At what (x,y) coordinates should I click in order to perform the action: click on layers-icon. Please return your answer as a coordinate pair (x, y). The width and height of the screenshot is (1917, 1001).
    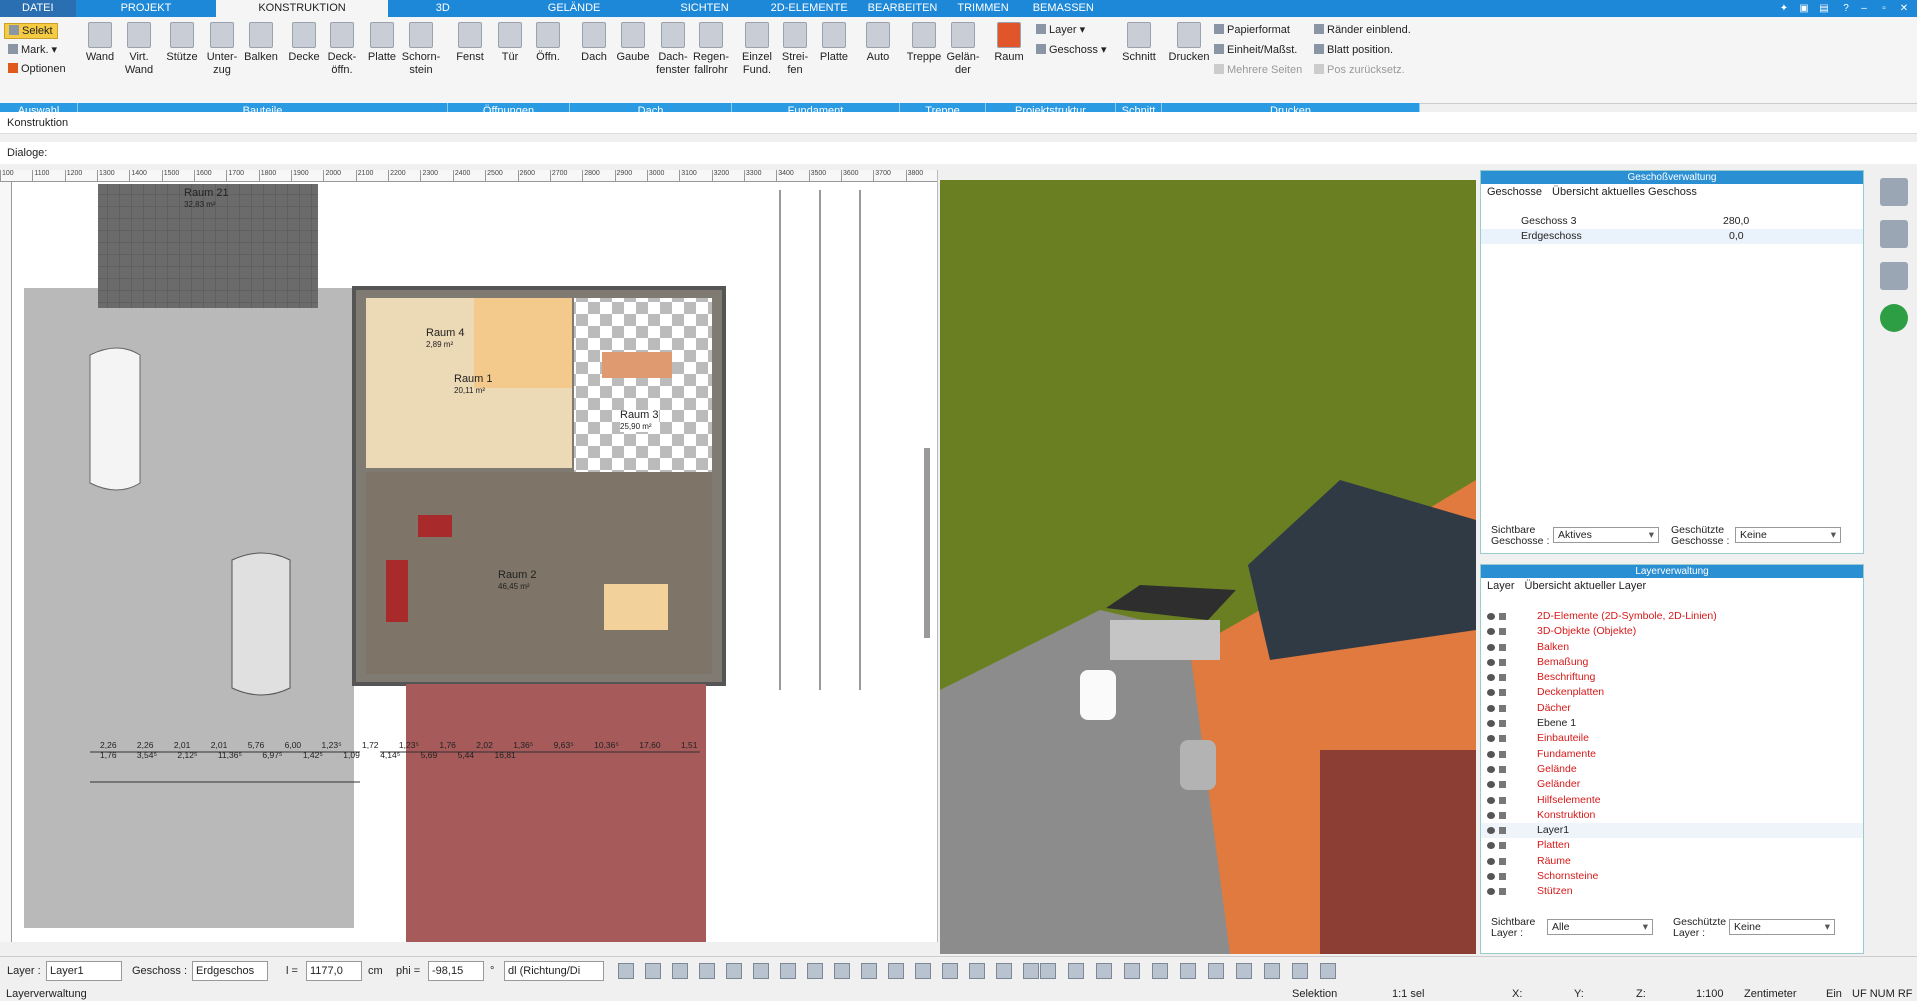
    Looking at the image, I should click on (1894, 192).